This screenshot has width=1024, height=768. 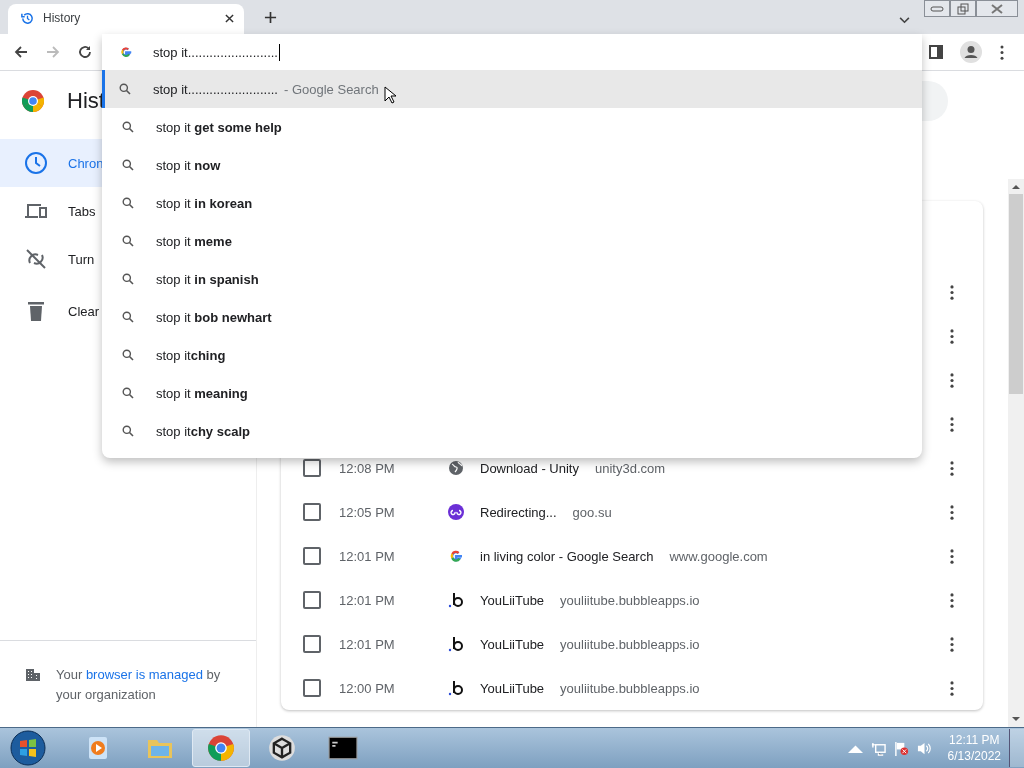 What do you see at coordinates (630, 468) in the screenshot?
I see `page-domain: unity3d.com` at bounding box center [630, 468].